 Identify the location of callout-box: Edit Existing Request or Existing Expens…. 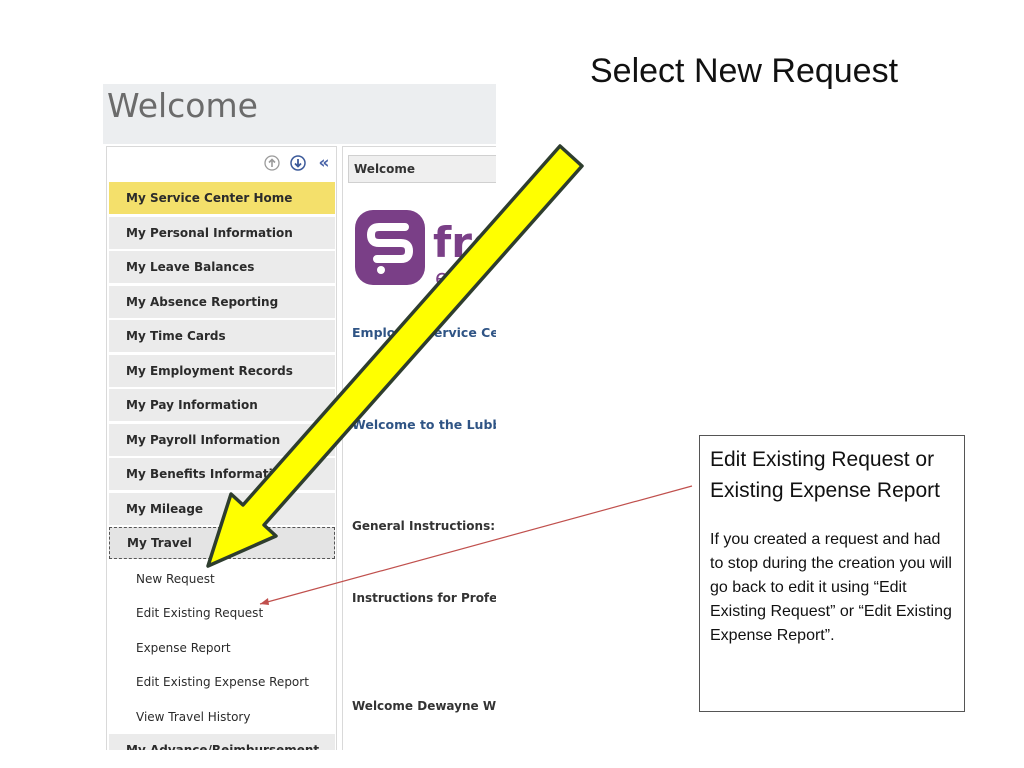
(832, 573).